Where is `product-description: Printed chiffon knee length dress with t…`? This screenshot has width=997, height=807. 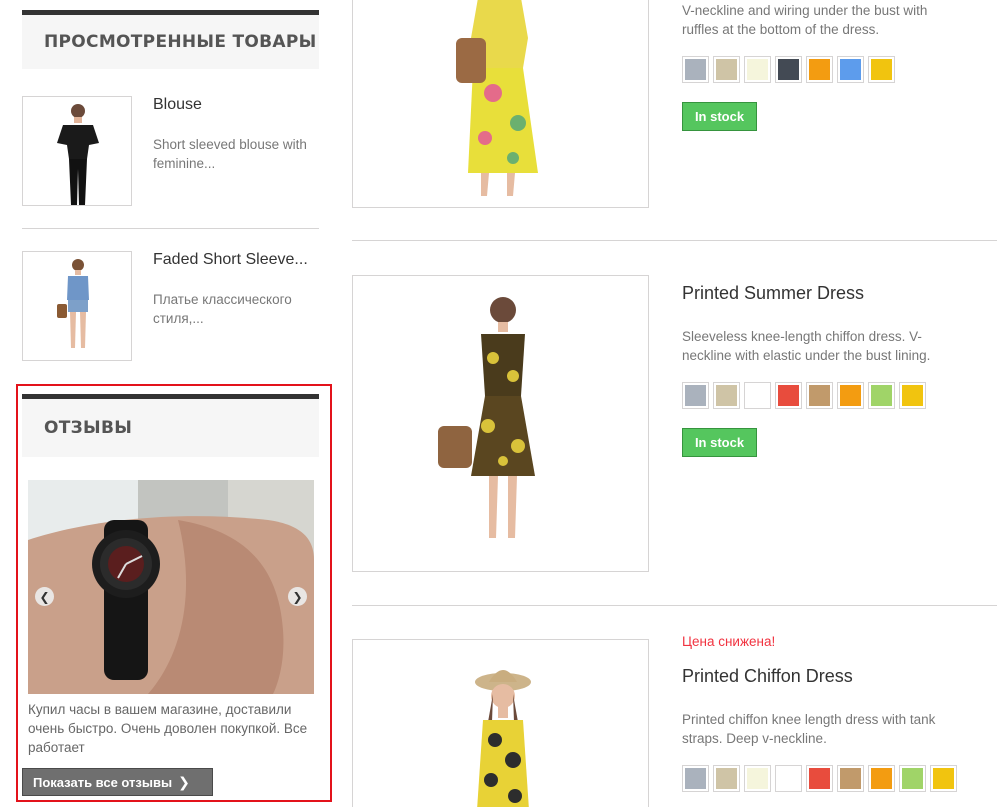 product-description: Printed chiffon knee length dress with t… is located at coordinates (809, 729).